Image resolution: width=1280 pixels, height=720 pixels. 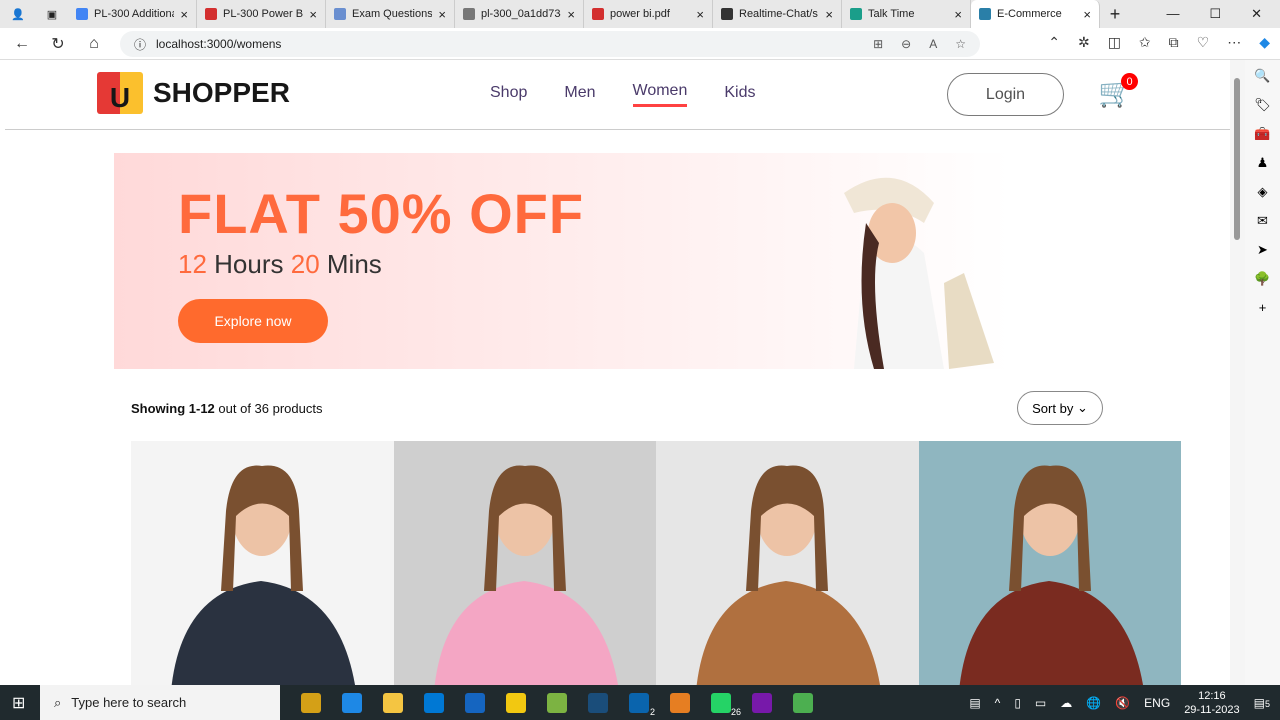 What do you see at coordinates (18, 14) in the screenshot?
I see `profile-icon: 👤` at bounding box center [18, 14].